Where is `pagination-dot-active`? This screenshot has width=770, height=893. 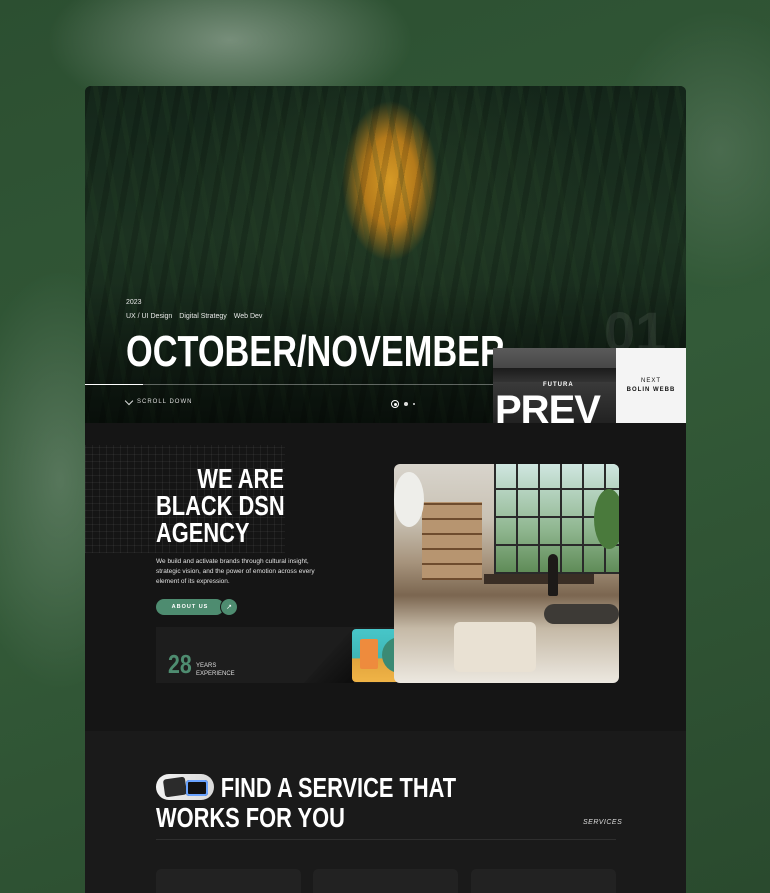 pagination-dot-active is located at coordinates (395, 404).